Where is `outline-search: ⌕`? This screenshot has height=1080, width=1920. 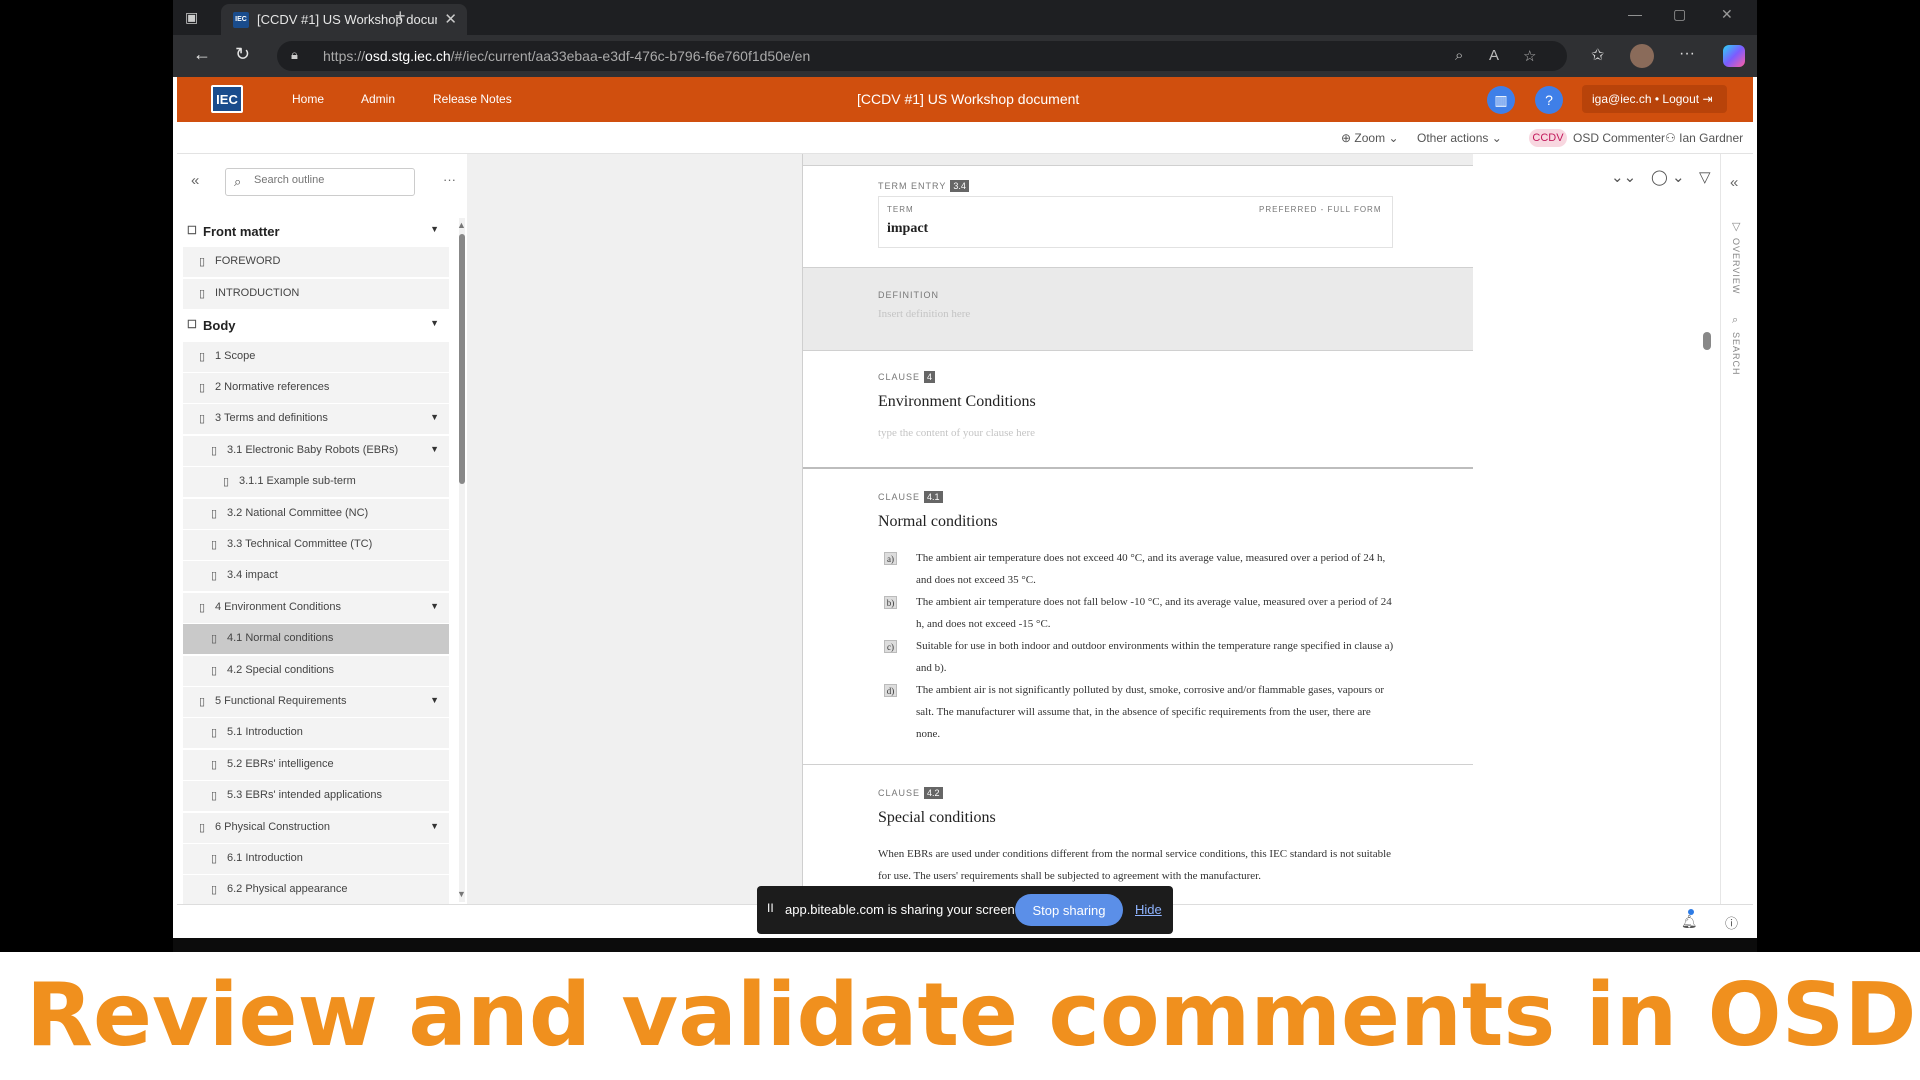
outline-search: ⌕ is located at coordinates (320, 182).